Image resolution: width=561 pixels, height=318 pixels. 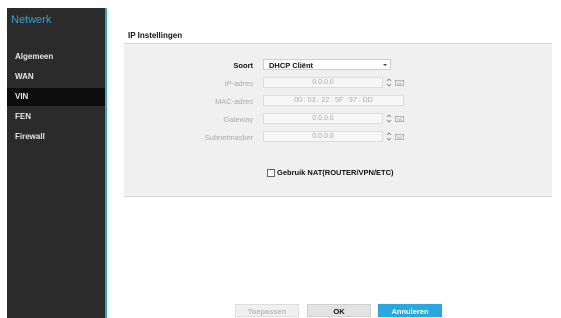 What do you see at coordinates (31, 20) in the screenshot?
I see `sidebar-title: Netwerk` at bounding box center [31, 20].